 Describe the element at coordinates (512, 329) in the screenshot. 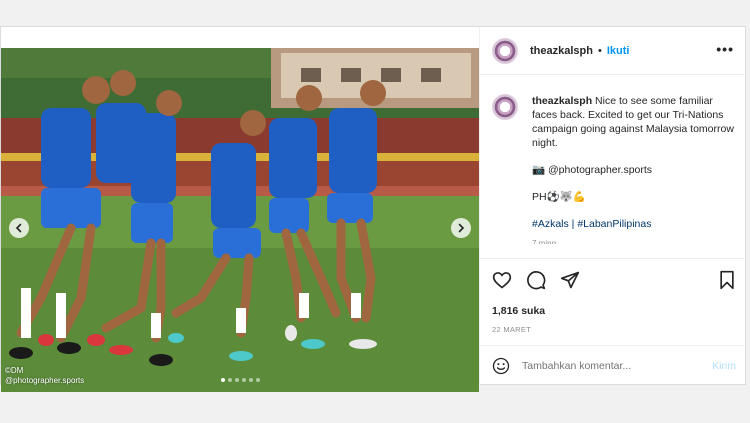

I see `post-date: 22 MARET` at that location.